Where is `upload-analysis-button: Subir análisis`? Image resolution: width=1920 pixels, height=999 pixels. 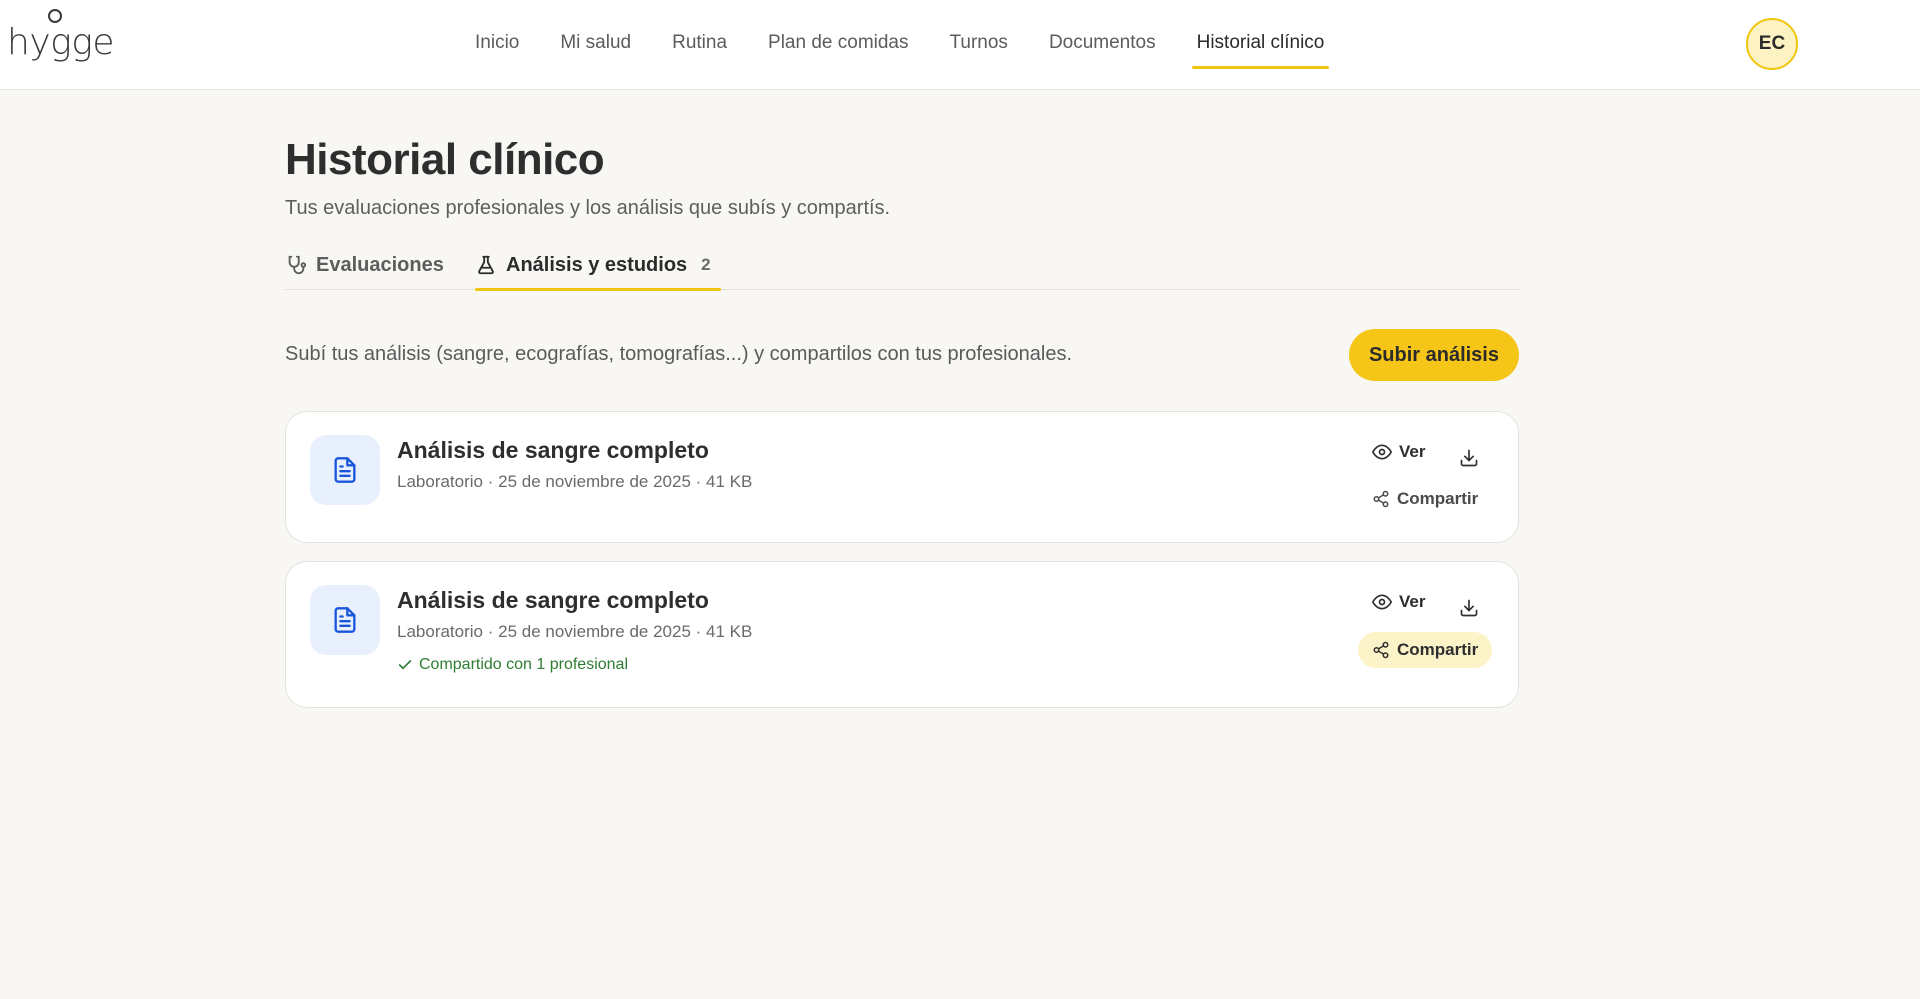 upload-analysis-button: Subir análisis is located at coordinates (1433, 355).